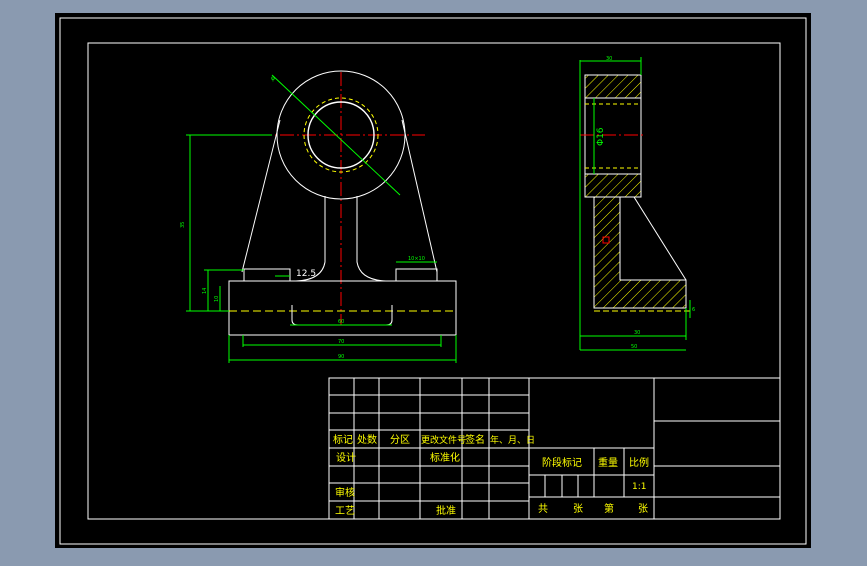 Image resolution: width=867 pixels, height=566 pixels. I want to click on dim-total-width: 50, so click(634, 347).